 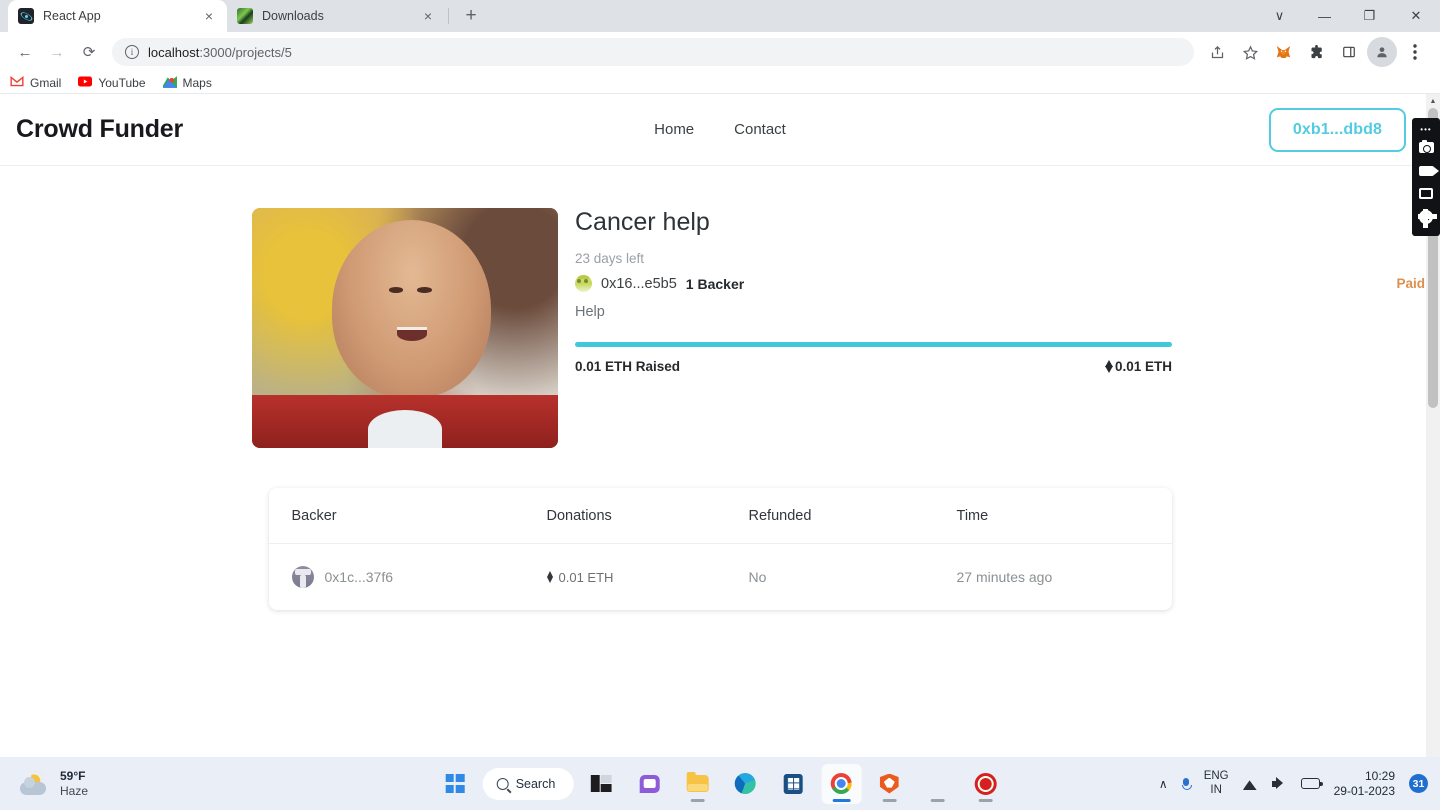 I want to click on edge-icon, so click(x=745, y=783).